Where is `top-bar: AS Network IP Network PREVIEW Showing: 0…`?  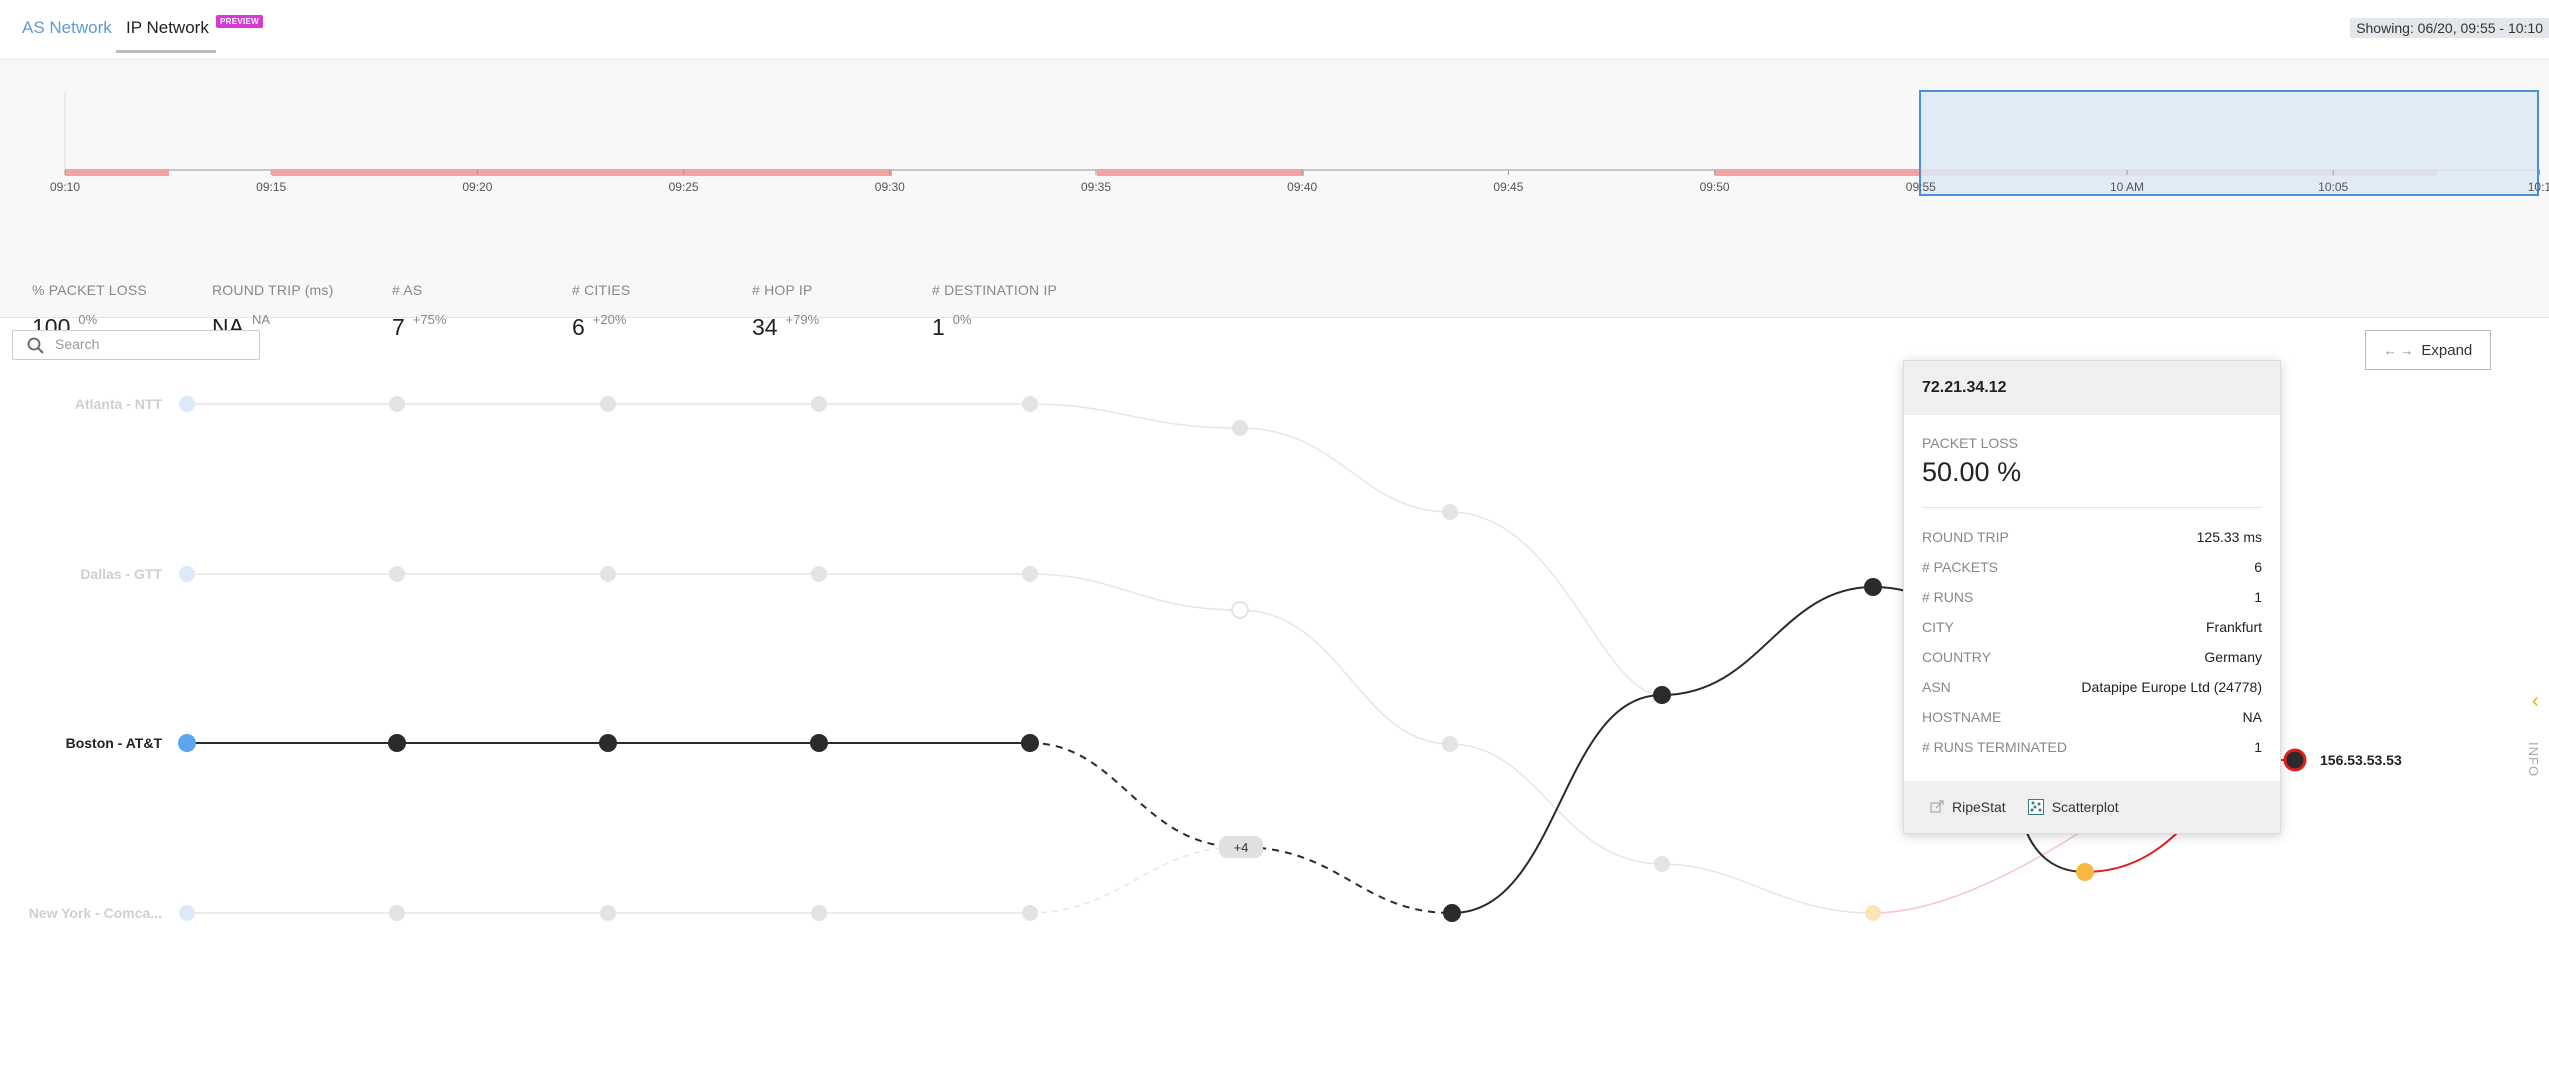
top-bar: AS Network IP Network PREVIEW Showing: 0… is located at coordinates (1274, 30).